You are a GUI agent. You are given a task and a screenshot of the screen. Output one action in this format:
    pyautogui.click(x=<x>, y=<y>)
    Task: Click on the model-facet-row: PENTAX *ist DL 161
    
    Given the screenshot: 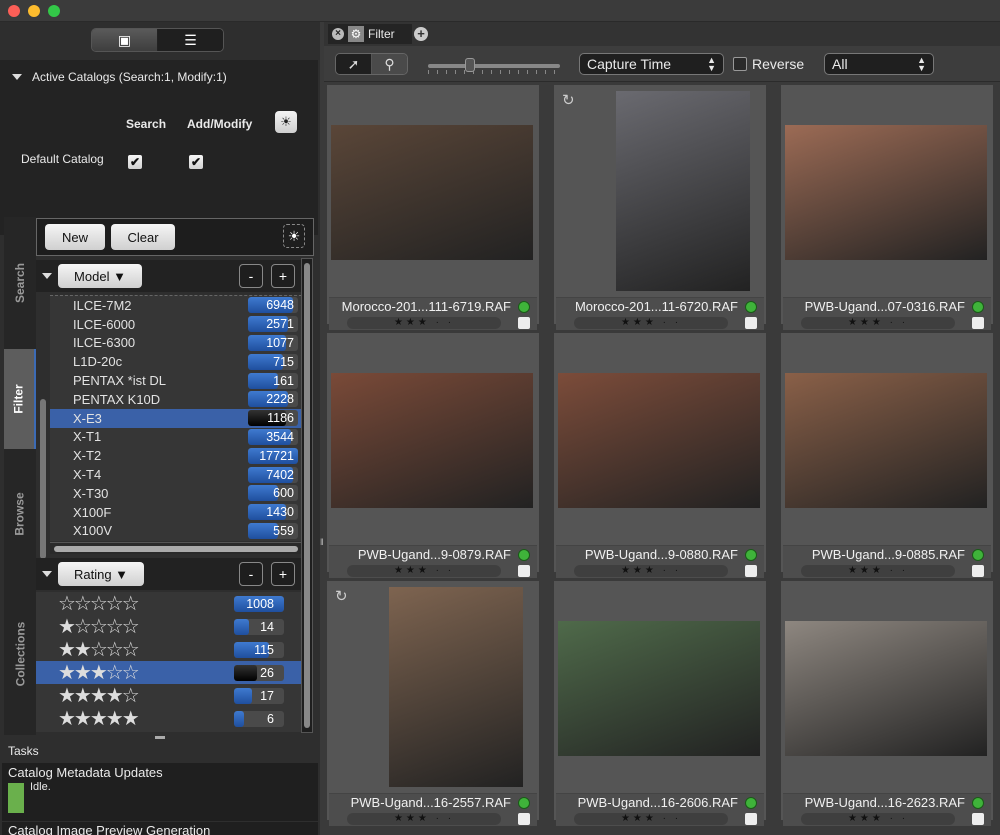 What is the action you would take?
    pyautogui.click(x=176, y=380)
    